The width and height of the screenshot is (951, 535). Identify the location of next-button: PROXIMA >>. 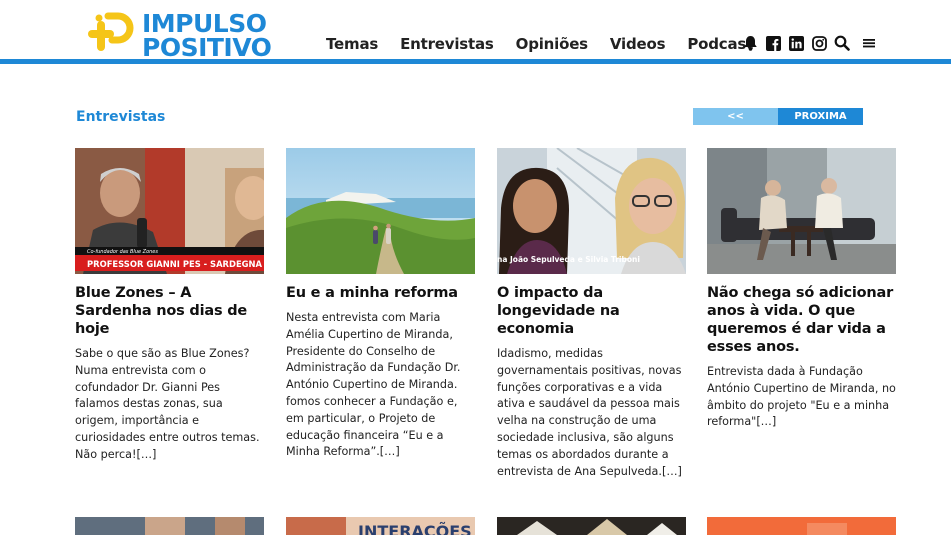
(820, 123).